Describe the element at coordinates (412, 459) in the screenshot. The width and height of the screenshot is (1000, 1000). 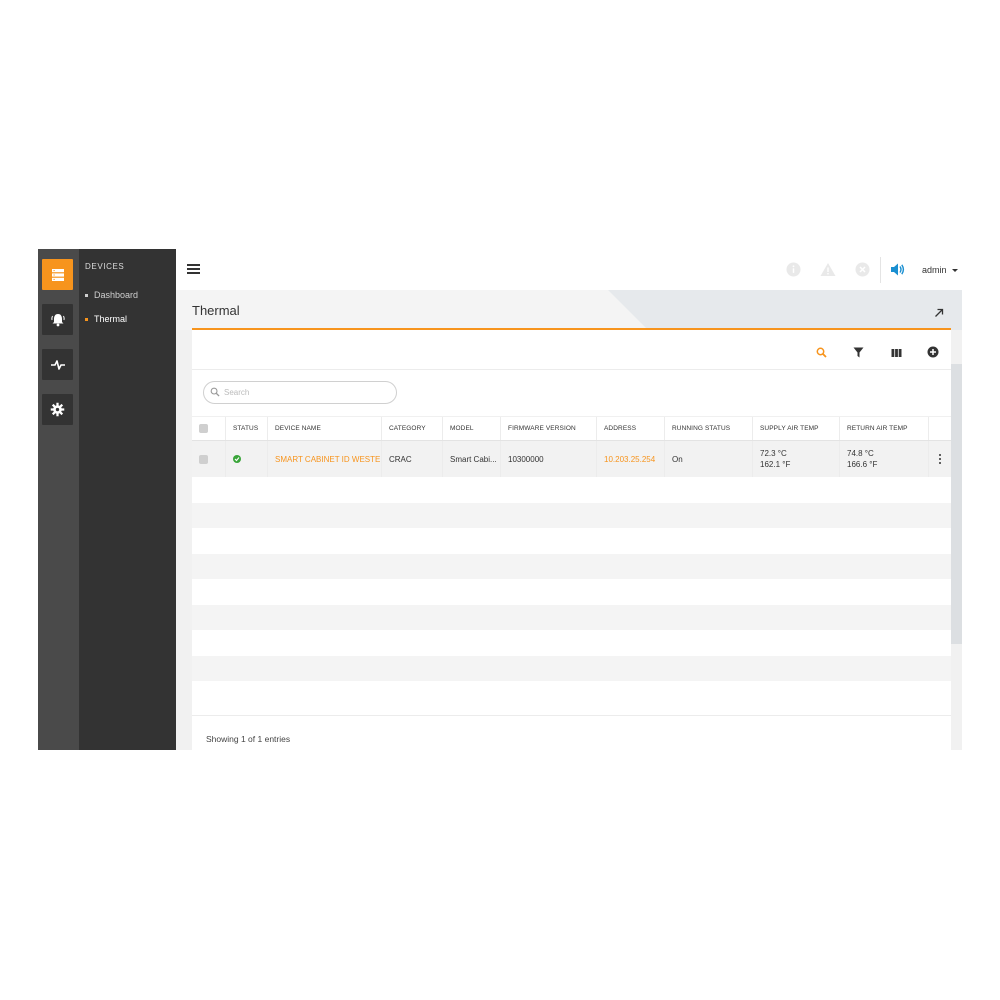
I see `category-cell: CRAC` at that location.